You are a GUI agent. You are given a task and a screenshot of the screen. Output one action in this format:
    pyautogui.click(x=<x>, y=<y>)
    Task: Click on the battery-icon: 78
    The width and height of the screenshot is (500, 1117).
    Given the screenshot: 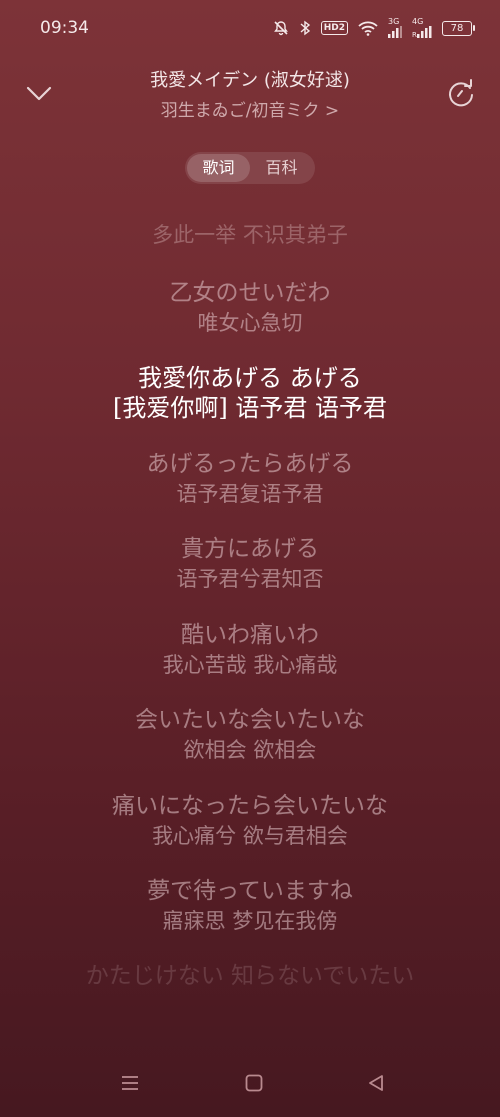 What is the action you would take?
    pyautogui.click(x=458, y=28)
    